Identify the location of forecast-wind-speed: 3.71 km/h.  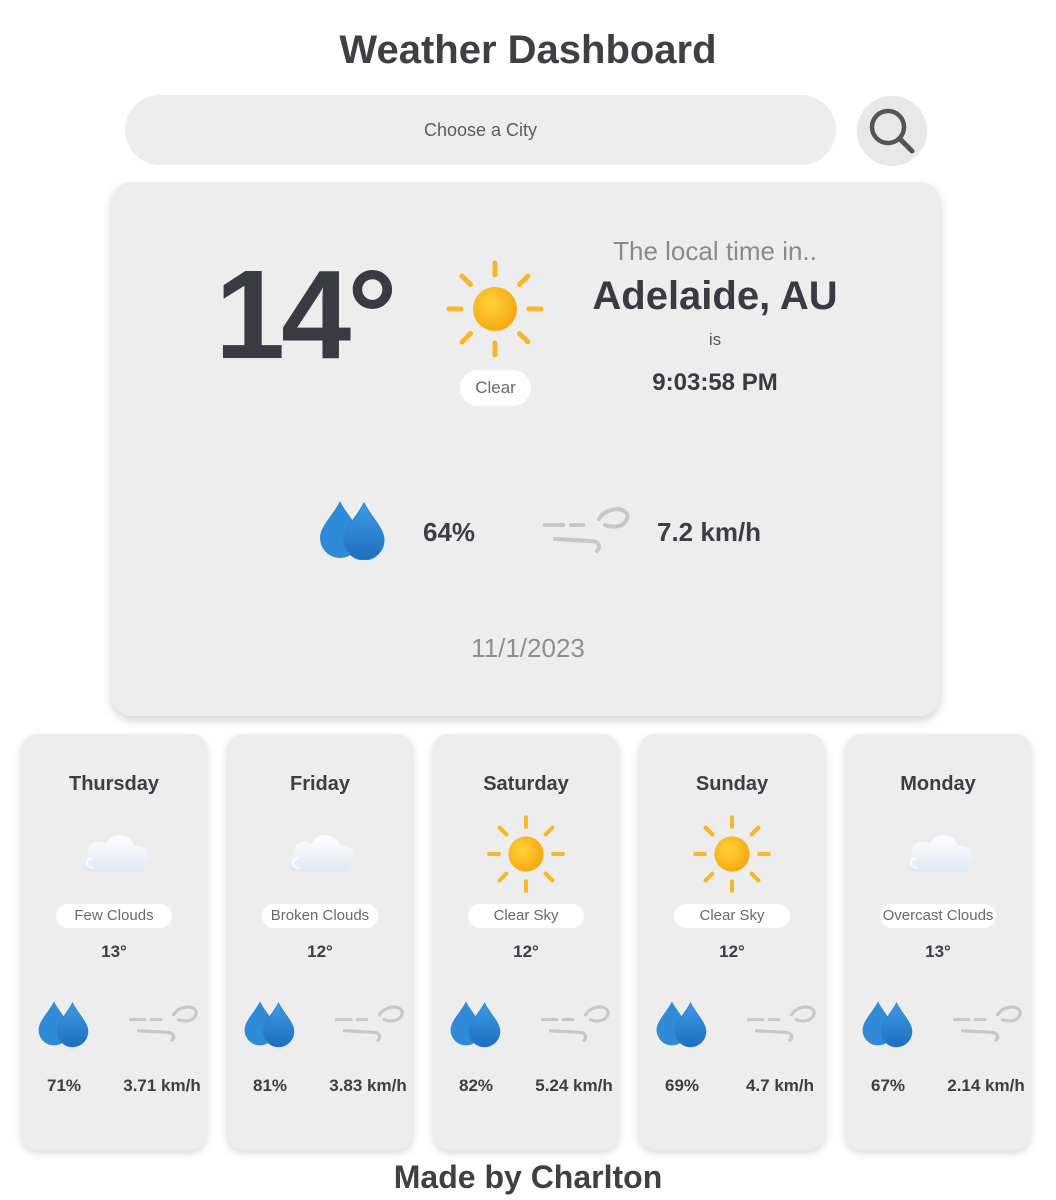
(162, 1085).